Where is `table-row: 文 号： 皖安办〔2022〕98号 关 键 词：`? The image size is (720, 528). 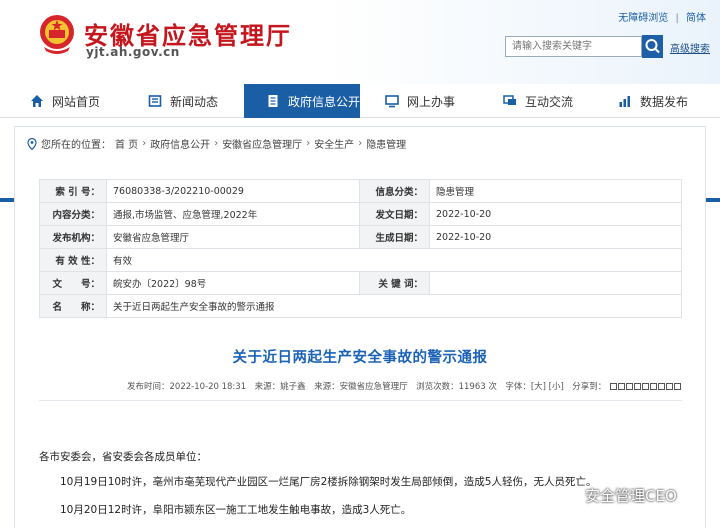 table-row: 文 号： 皖安办〔2022〕98号 关 键 词： is located at coordinates (360, 283).